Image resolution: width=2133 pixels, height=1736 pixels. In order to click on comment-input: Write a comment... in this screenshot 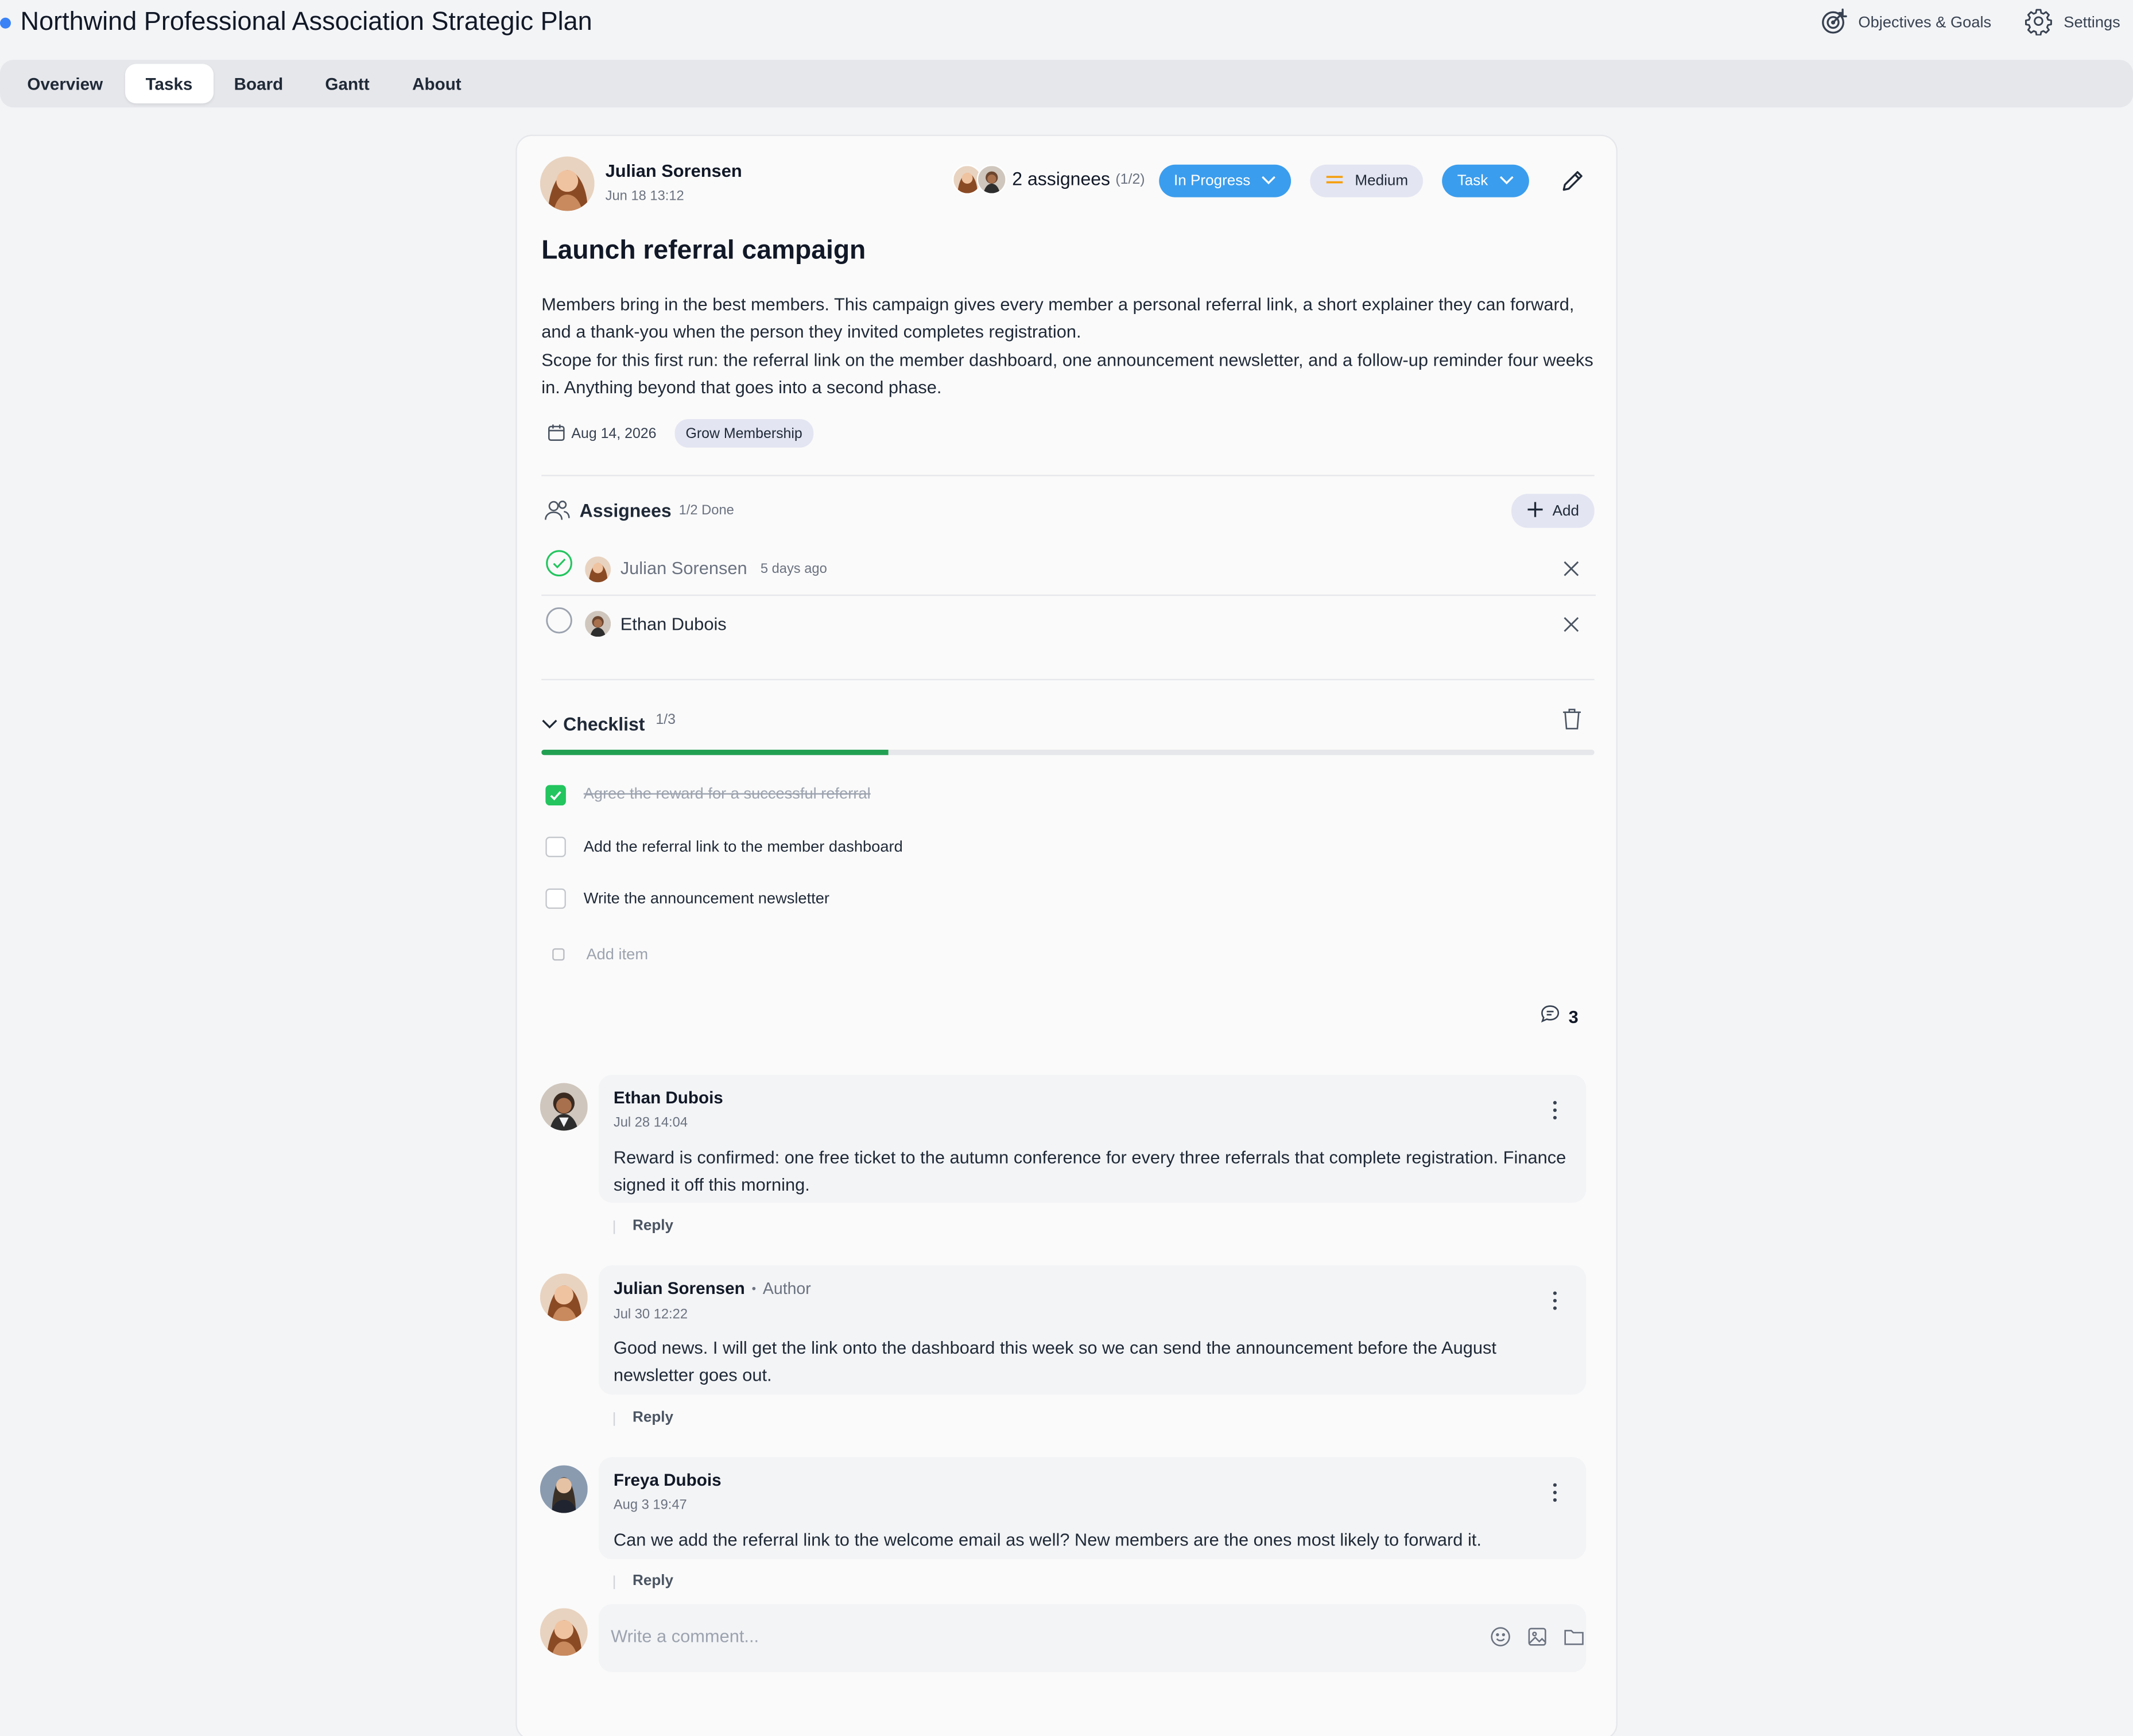, I will do `click(1092, 1638)`.